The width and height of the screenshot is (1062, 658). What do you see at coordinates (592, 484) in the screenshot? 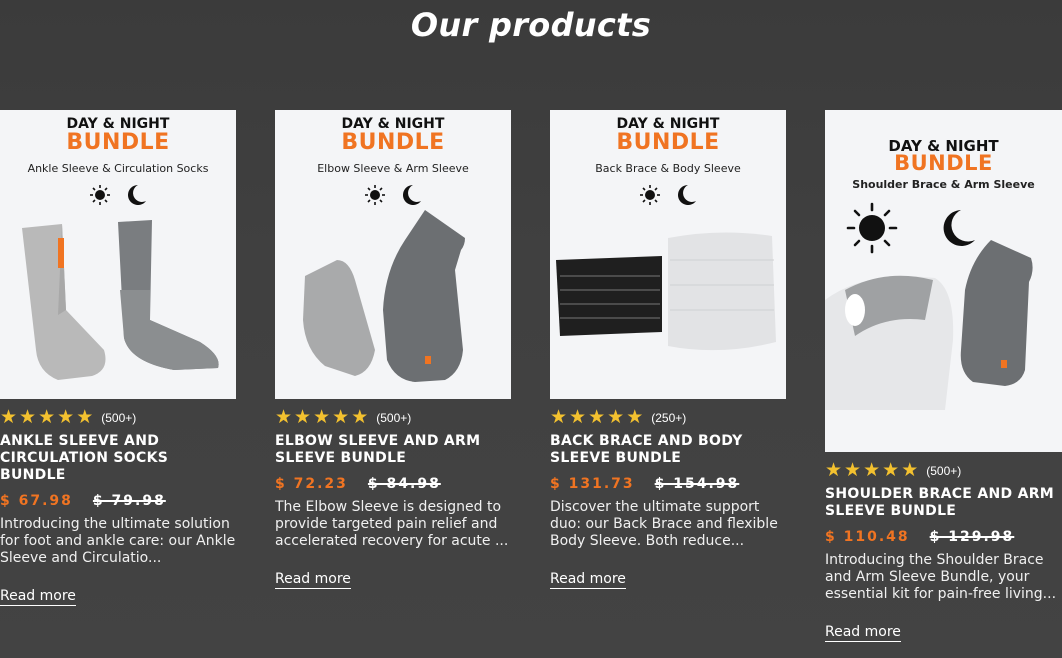
I see `sale-price: $ 131.73` at bounding box center [592, 484].